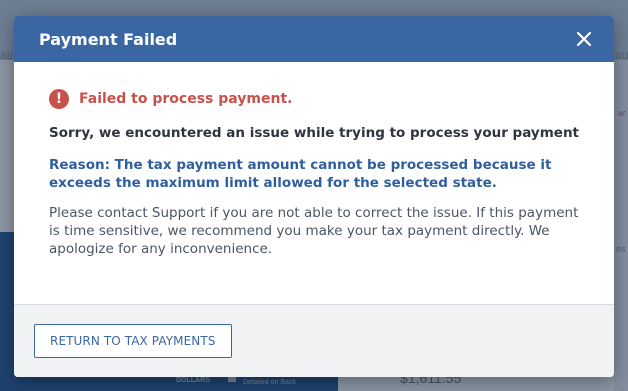  I want to click on error-line: ! Failed to process payment., so click(314, 99).